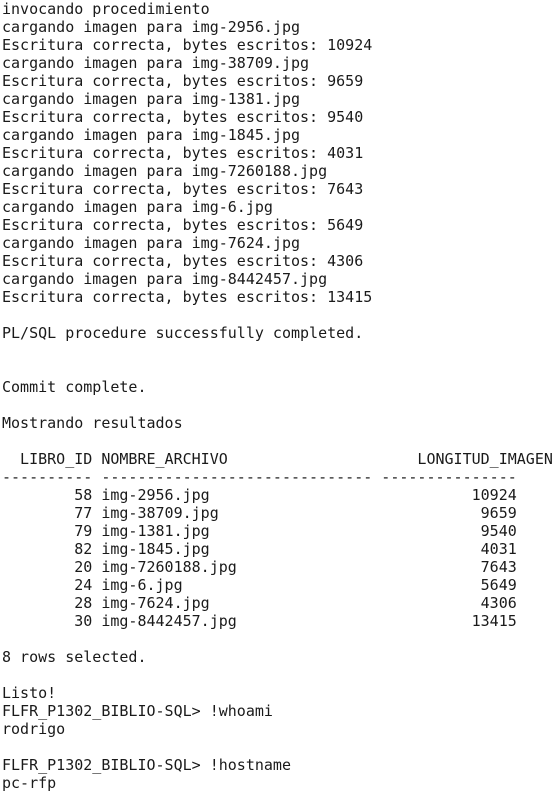 Image resolution: width=558 pixels, height=797 pixels. Describe the element at coordinates (183, 117) in the screenshot. I see `log-line: Escritura correcta, bytes escritos: 9540` at that location.